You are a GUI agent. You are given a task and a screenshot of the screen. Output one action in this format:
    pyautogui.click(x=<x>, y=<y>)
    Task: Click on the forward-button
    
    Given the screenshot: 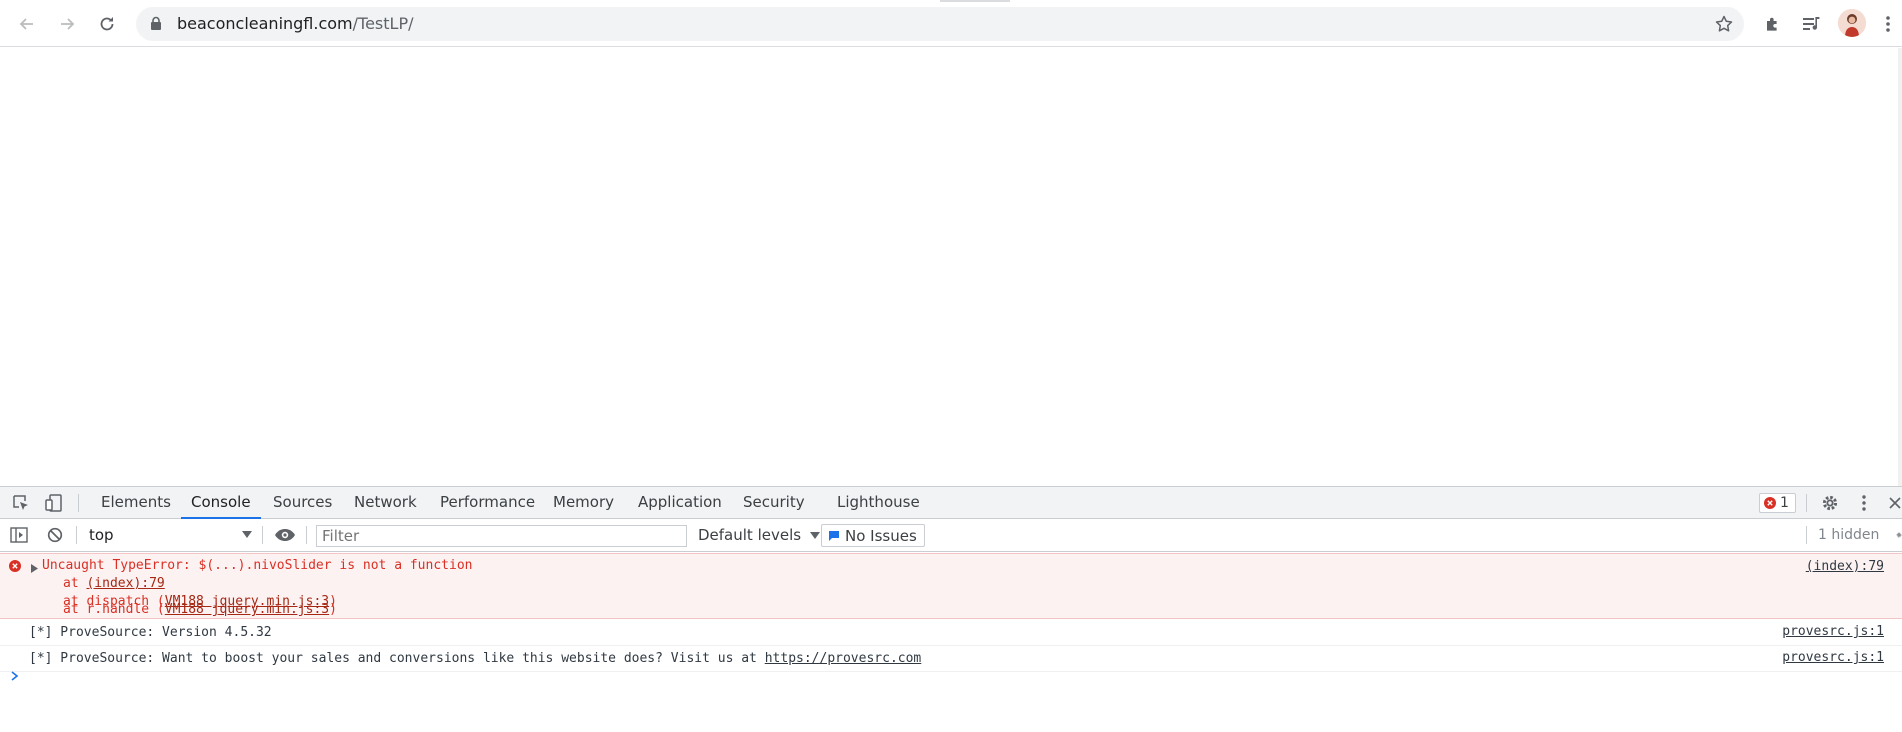 What is the action you would take?
    pyautogui.click(x=67, y=24)
    